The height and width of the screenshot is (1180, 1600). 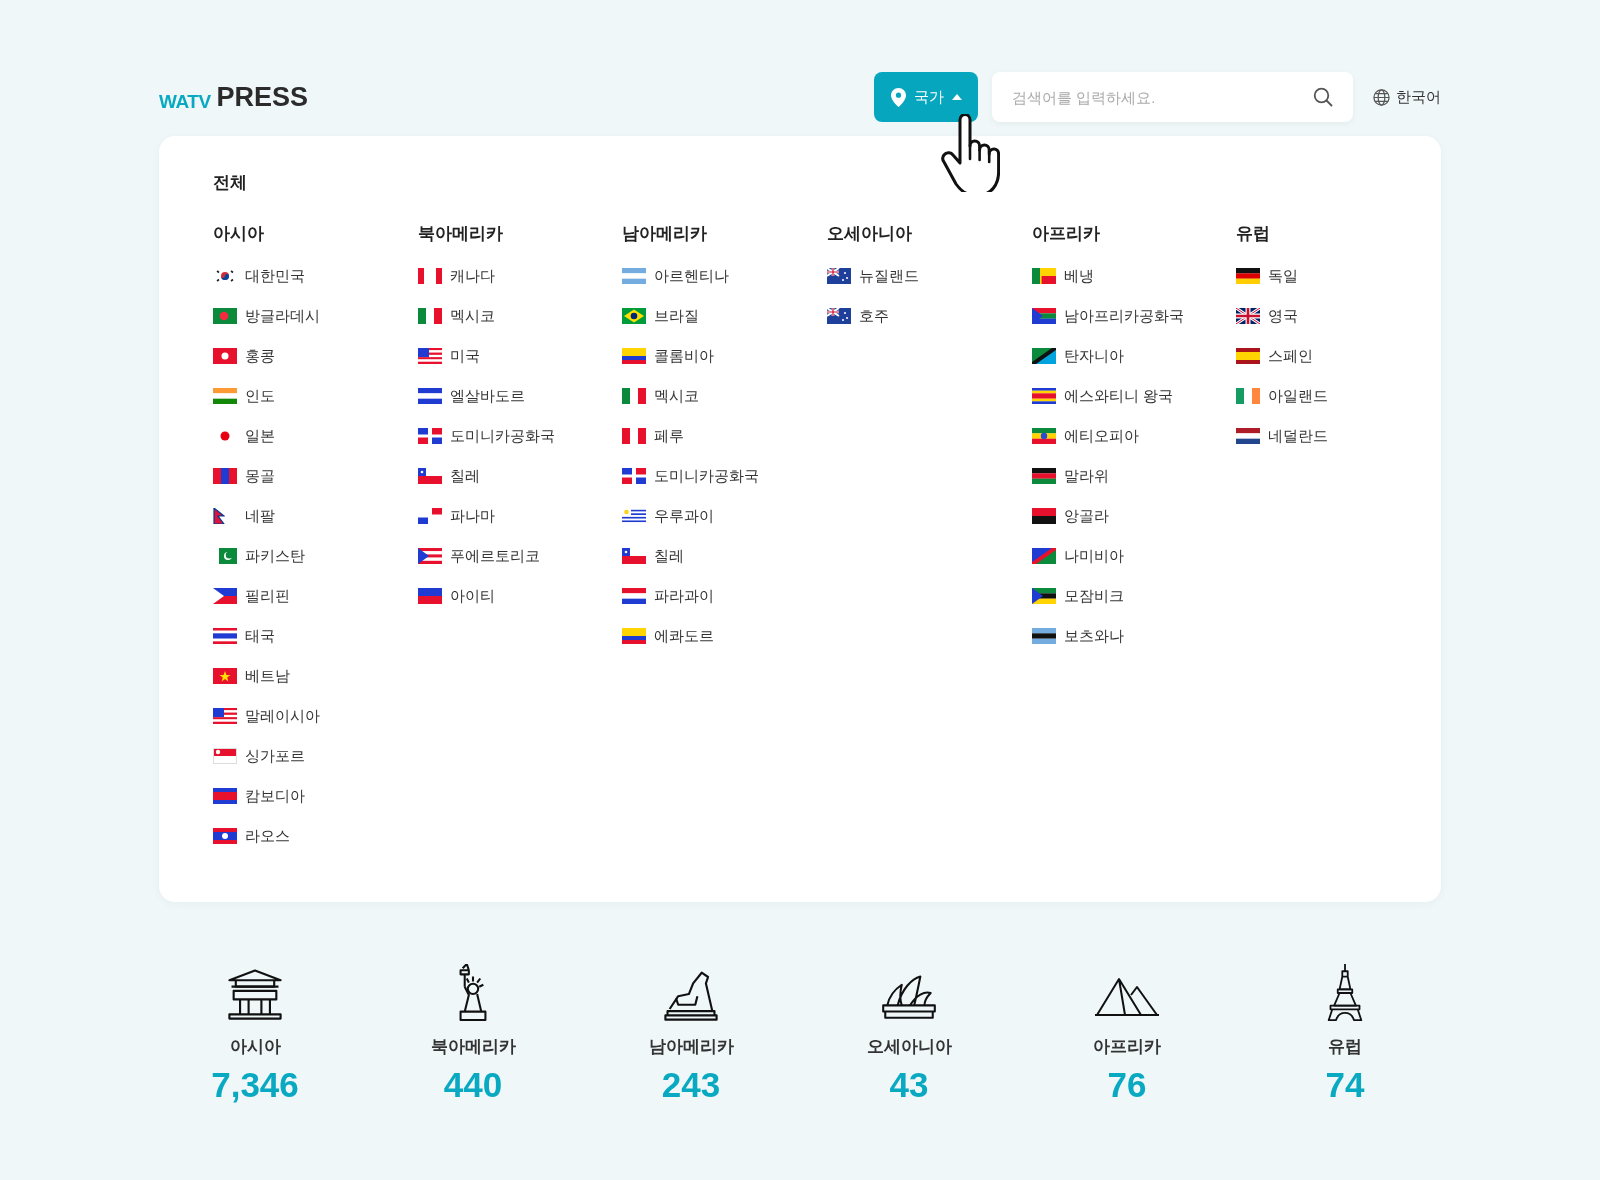 What do you see at coordinates (267, 675) in the screenshot?
I see `country-link: 베트남` at bounding box center [267, 675].